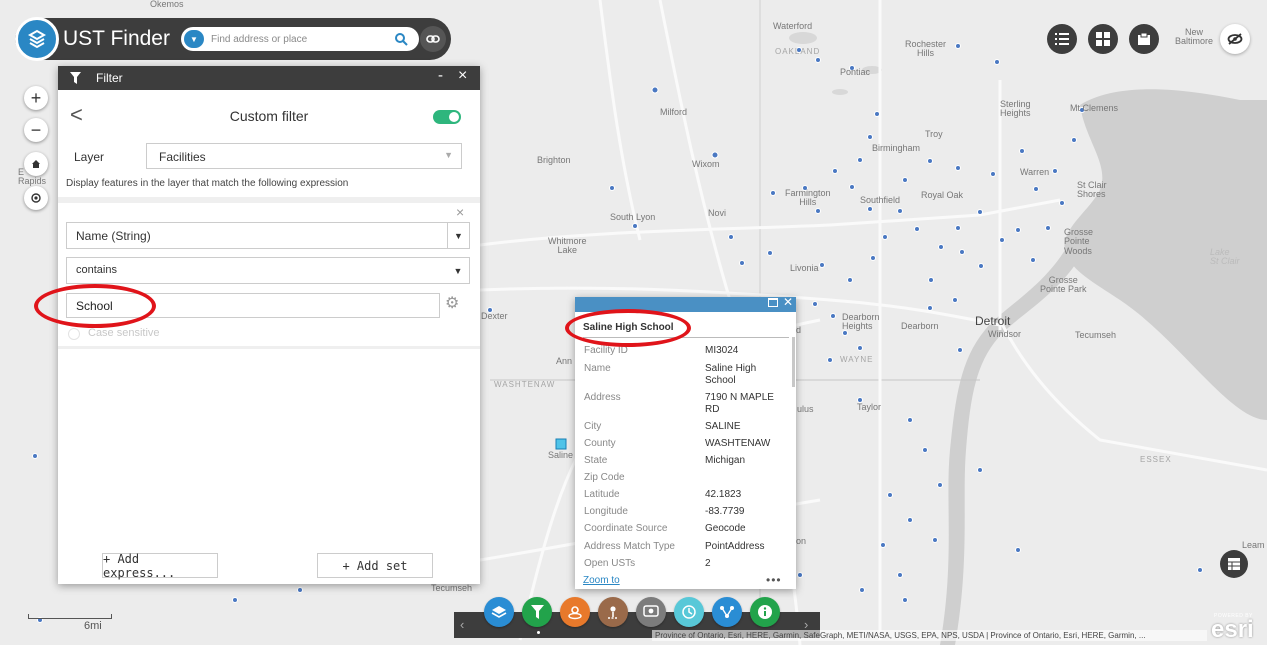 The height and width of the screenshot is (645, 1267). What do you see at coordinates (633, 217) in the screenshot?
I see `map-label: South Lyon` at bounding box center [633, 217].